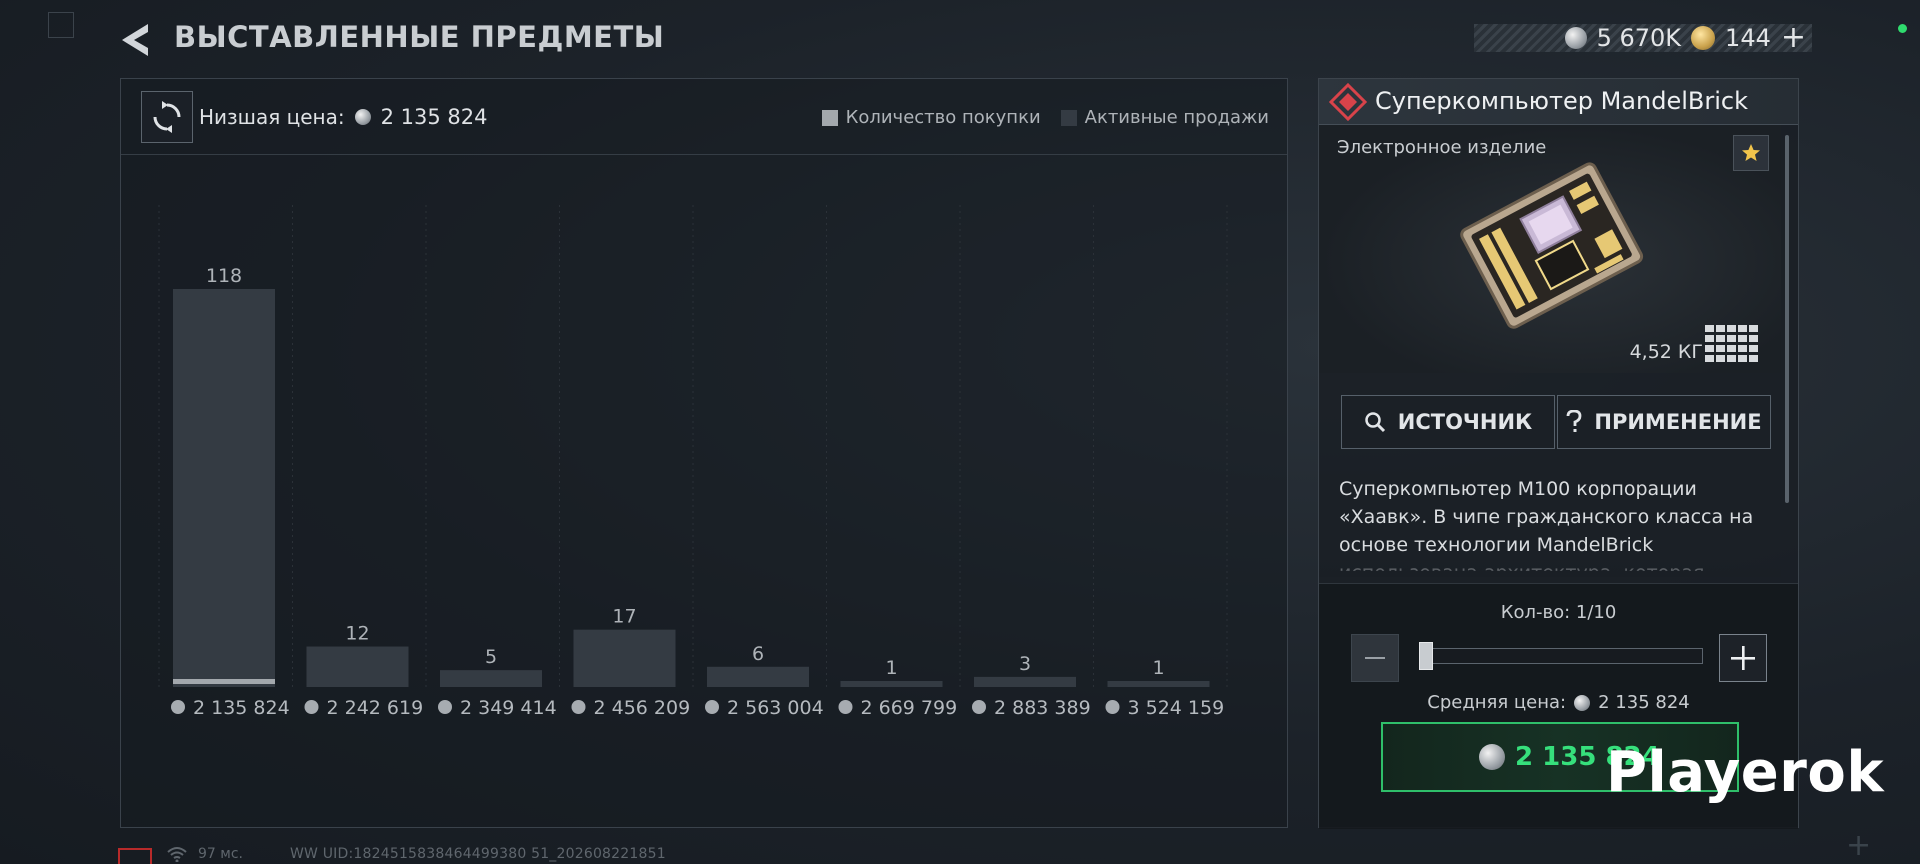  What do you see at coordinates (434, 117) in the screenshot?
I see `lowest-price-value: 2 135 824` at bounding box center [434, 117].